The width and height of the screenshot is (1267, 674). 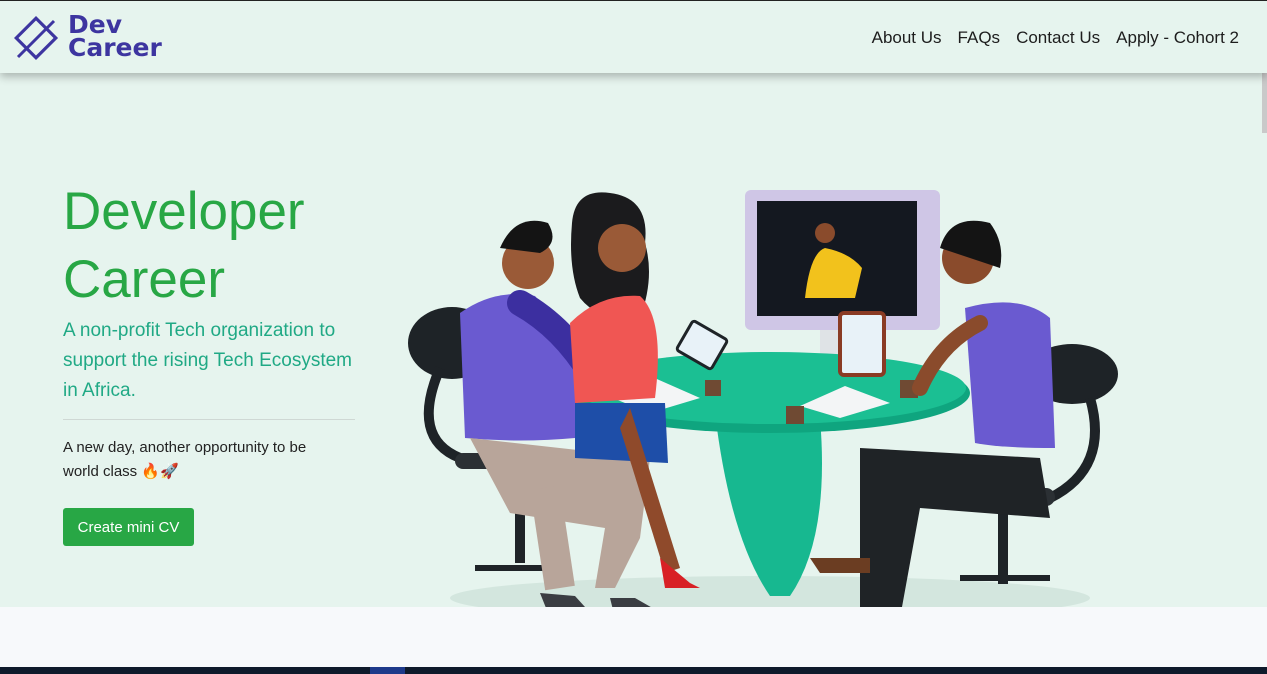 What do you see at coordinates (633, 637) in the screenshot?
I see `next-section` at bounding box center [633, 637].